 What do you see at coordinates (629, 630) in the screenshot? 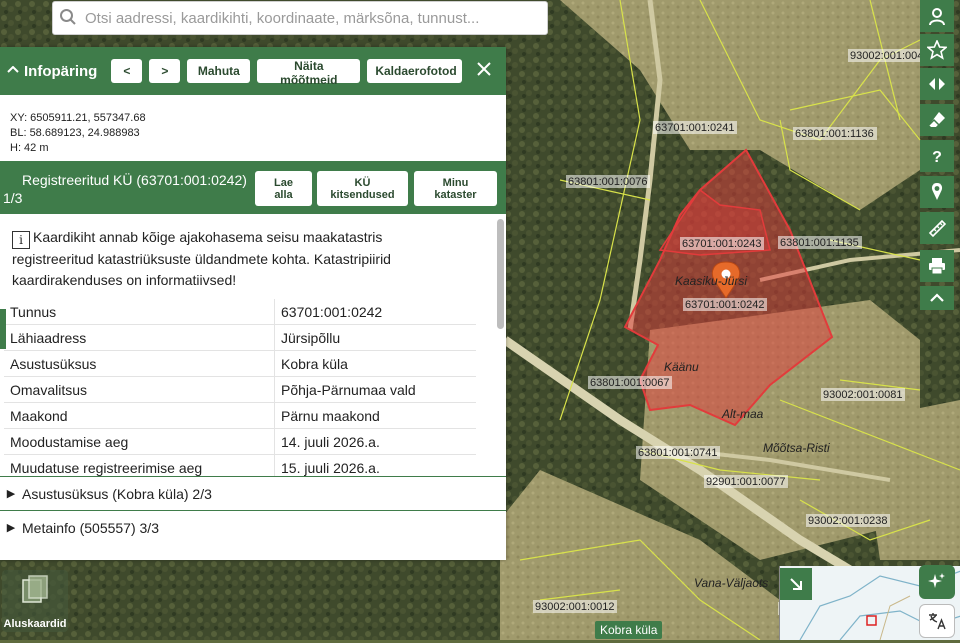
I see `village-label: Kobra küla` at bounding box center [629, 630].